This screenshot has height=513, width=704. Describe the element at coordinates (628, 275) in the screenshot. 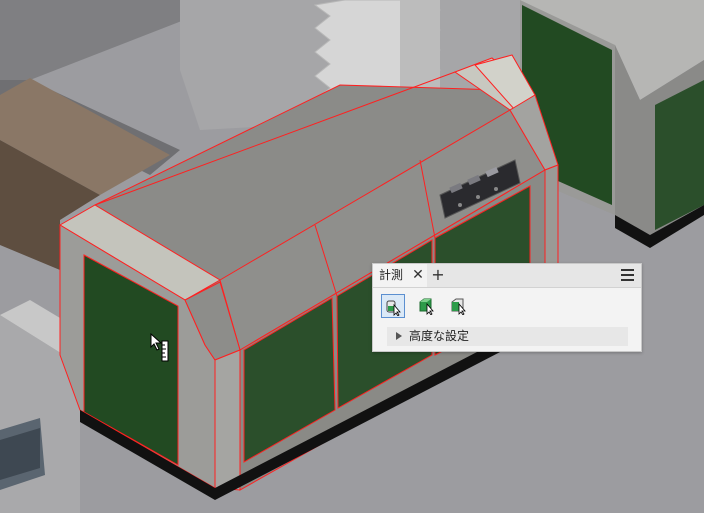

I see `hamburger-menu-icon` at that location.